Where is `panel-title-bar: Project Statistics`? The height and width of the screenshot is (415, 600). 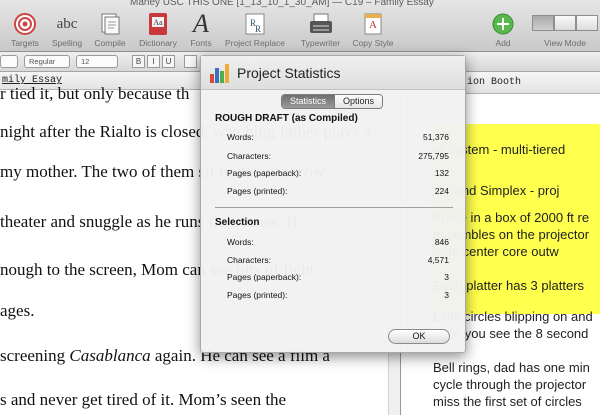 panel-title-bar: Project Statistics is located at coordinates (333, 73).